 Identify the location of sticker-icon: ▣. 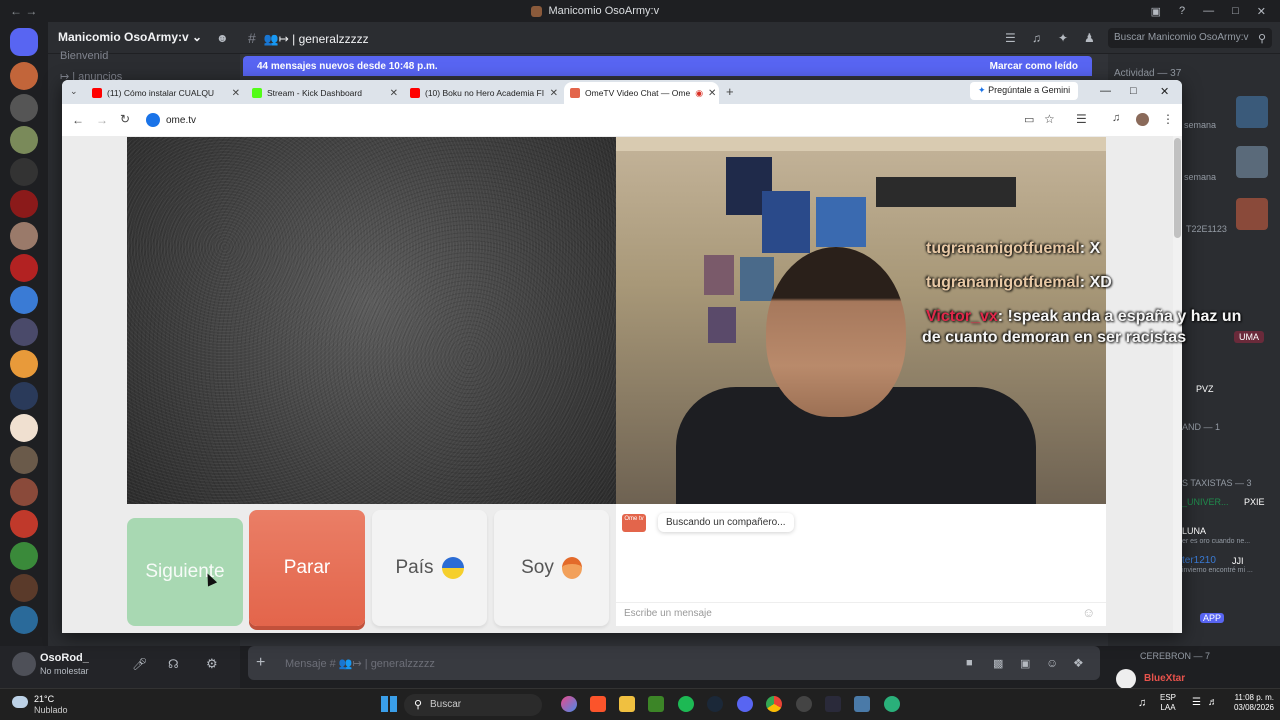
(1025, 663).